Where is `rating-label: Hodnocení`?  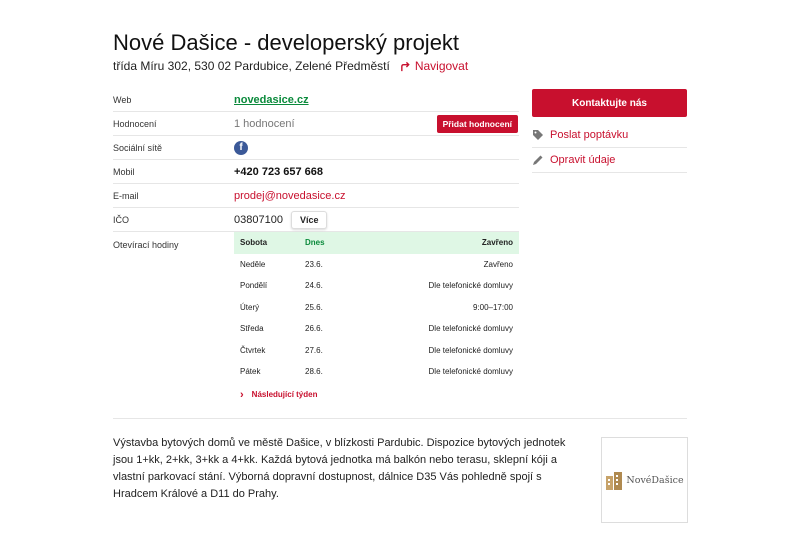 rating-label: Hodnocení is located at coordinates (135, 123).